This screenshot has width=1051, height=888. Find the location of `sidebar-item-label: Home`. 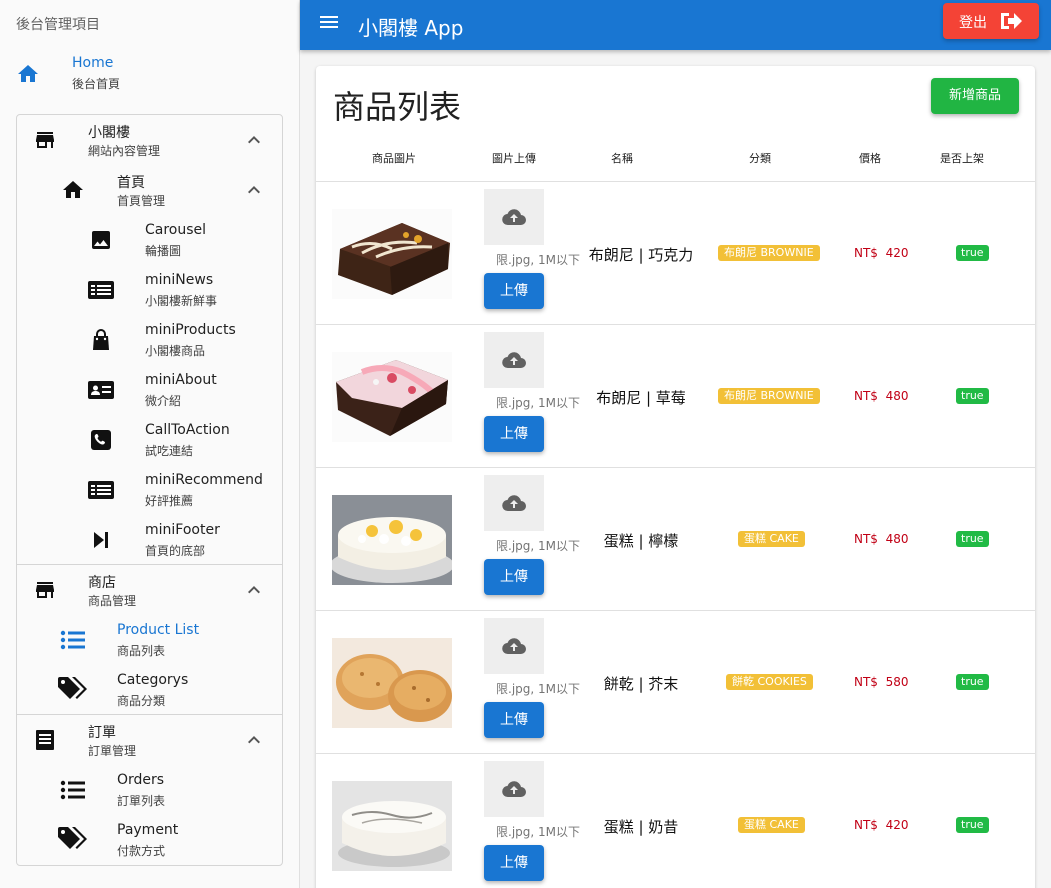

sidebar-item-label: Home is located at coordinates (93, 63).